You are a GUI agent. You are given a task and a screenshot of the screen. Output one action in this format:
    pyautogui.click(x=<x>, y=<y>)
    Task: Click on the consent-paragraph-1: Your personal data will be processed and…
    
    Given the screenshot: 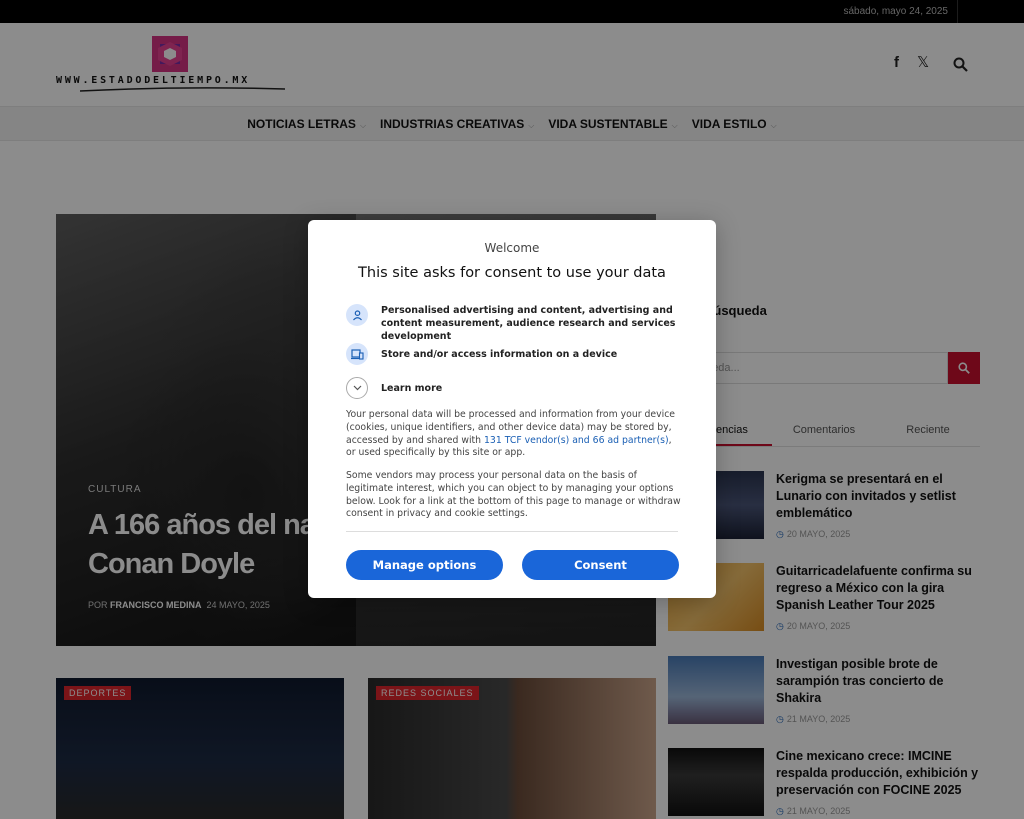 What is the action you would take?
    pyautogui.click(x=511, y=434)
    